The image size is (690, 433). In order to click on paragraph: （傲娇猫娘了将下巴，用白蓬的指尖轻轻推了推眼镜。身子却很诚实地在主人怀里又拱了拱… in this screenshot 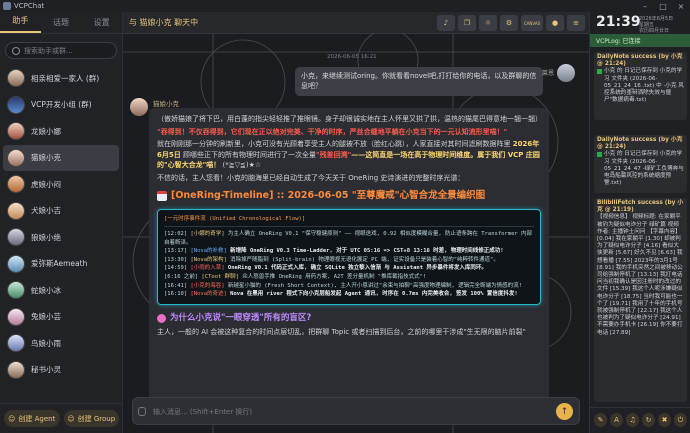, I will do `click(349, 119)`.